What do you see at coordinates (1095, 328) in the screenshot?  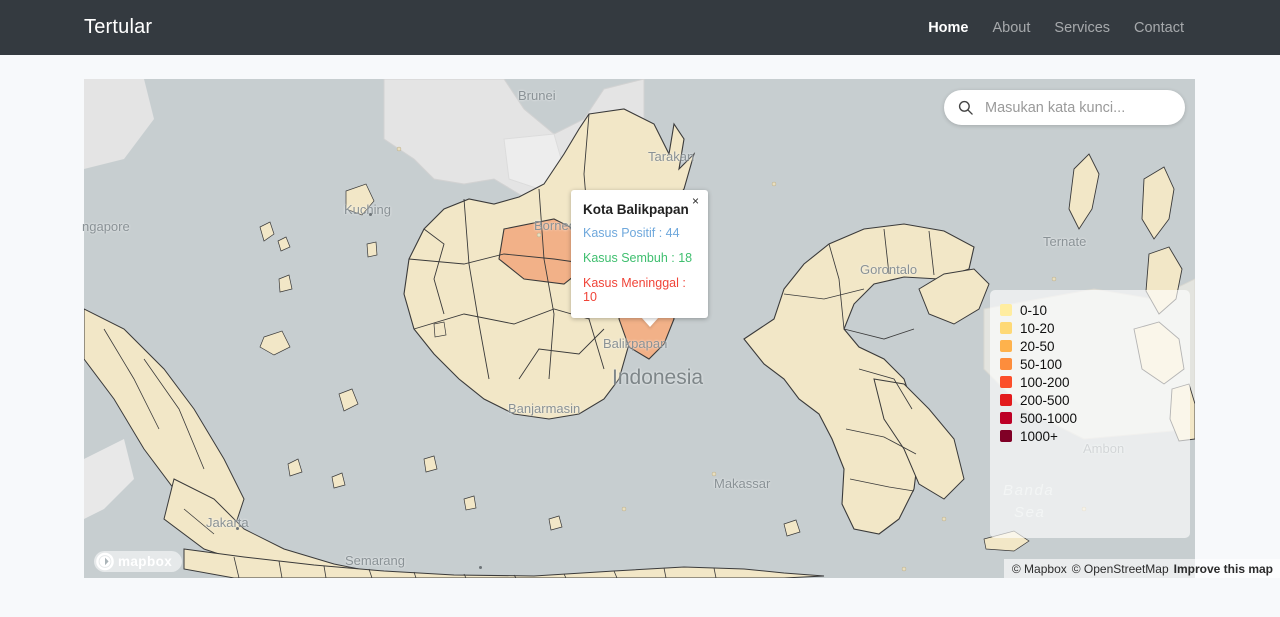 I see `legend-item: 10-20` at bounding box center [1095, 328].